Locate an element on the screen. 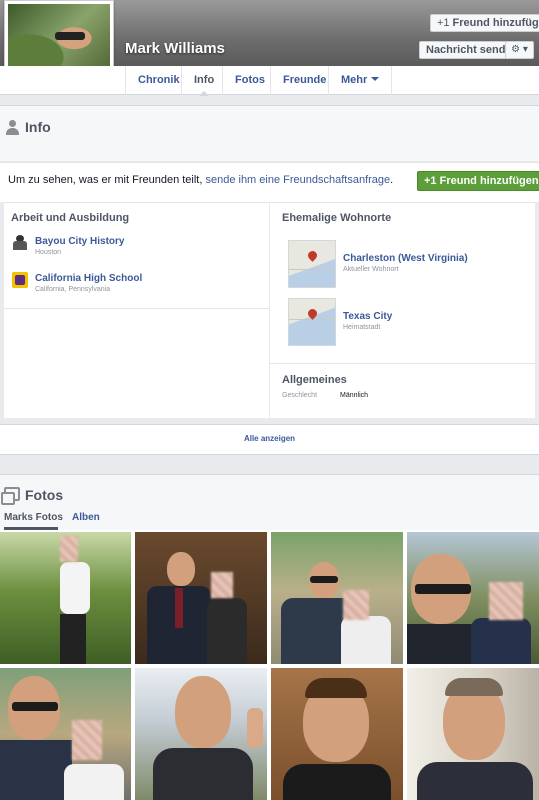 The width and height of the screenshot is (539, 800). tab-mehr: Mehr is located at coordinates (360, 80).